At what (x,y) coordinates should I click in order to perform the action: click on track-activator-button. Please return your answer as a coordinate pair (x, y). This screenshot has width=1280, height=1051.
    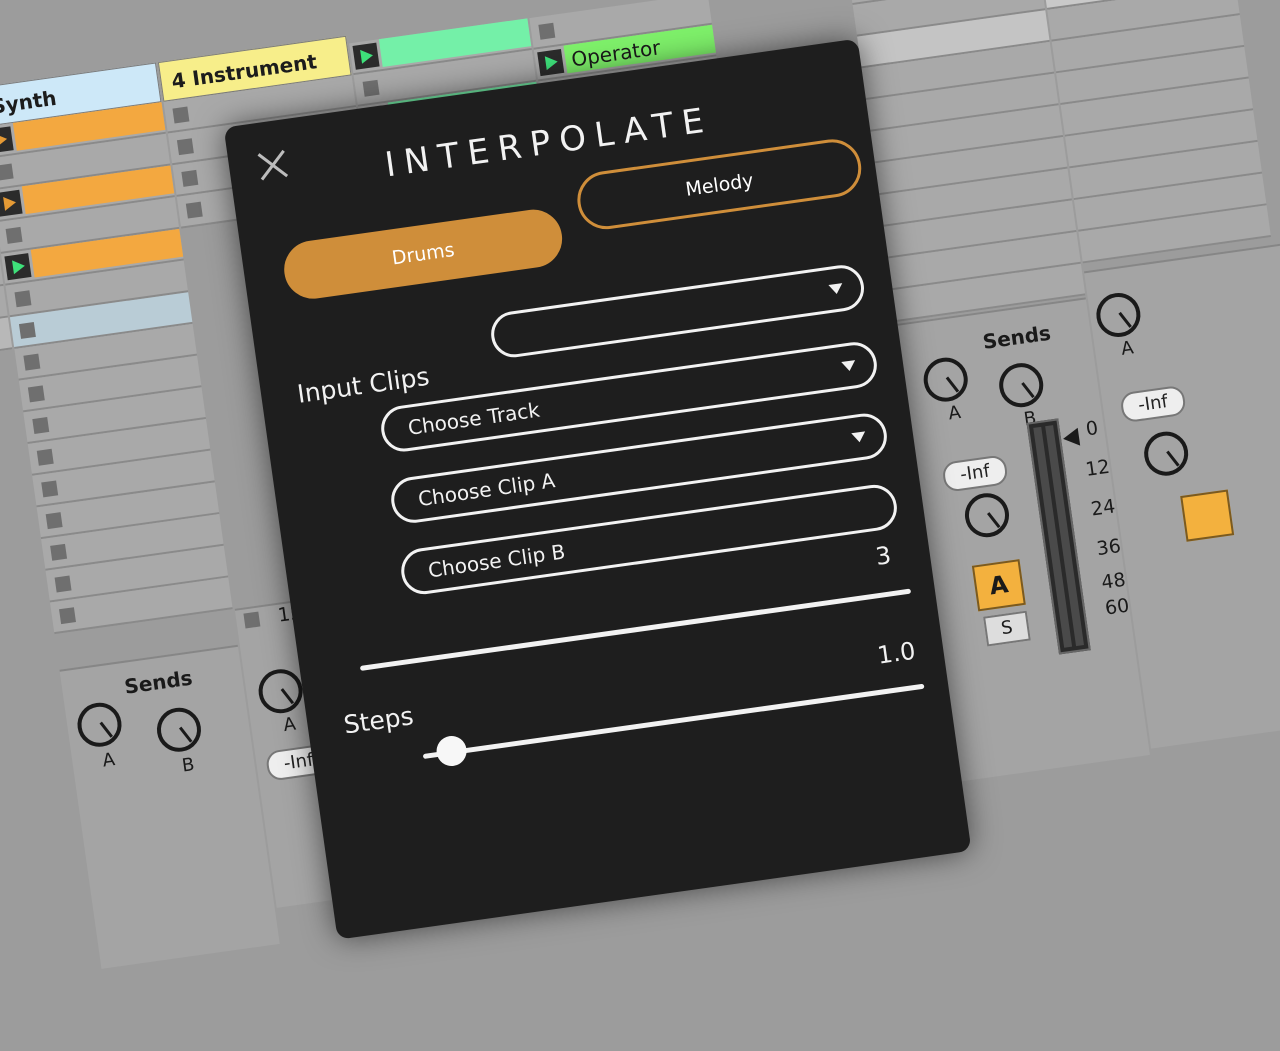
    Looking at the image, I should click on (1207, 515).